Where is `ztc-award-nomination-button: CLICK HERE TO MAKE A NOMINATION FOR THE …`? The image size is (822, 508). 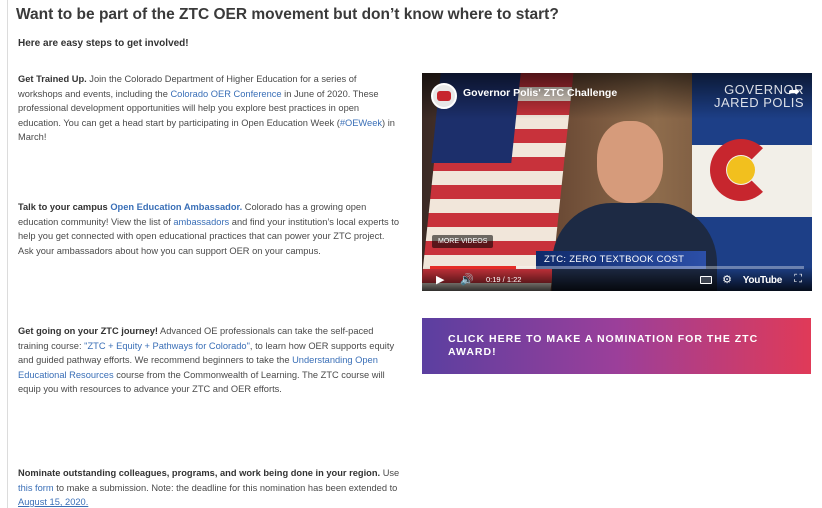
ztc-award-nomination-button: CLICK HERE TO MAKE A NOMINATION FOR THE … is located at coordinates (616, 346).